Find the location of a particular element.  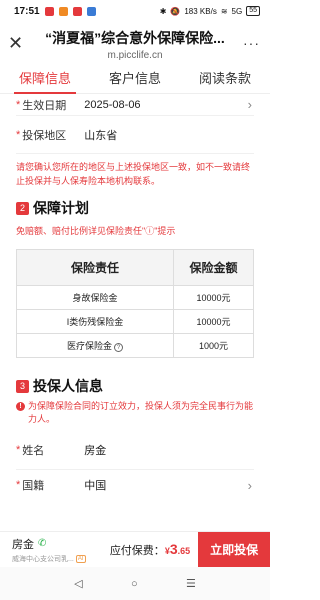

tab-coverage-info: 保障信息 is located at coordinates (45, 80).